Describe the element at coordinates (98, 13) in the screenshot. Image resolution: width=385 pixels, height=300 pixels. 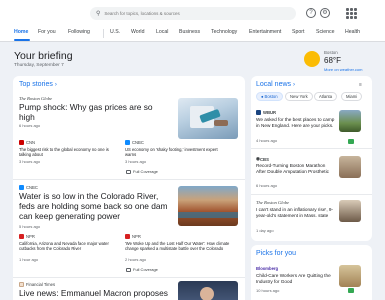
I see `search-icon: ⚲` at that location.